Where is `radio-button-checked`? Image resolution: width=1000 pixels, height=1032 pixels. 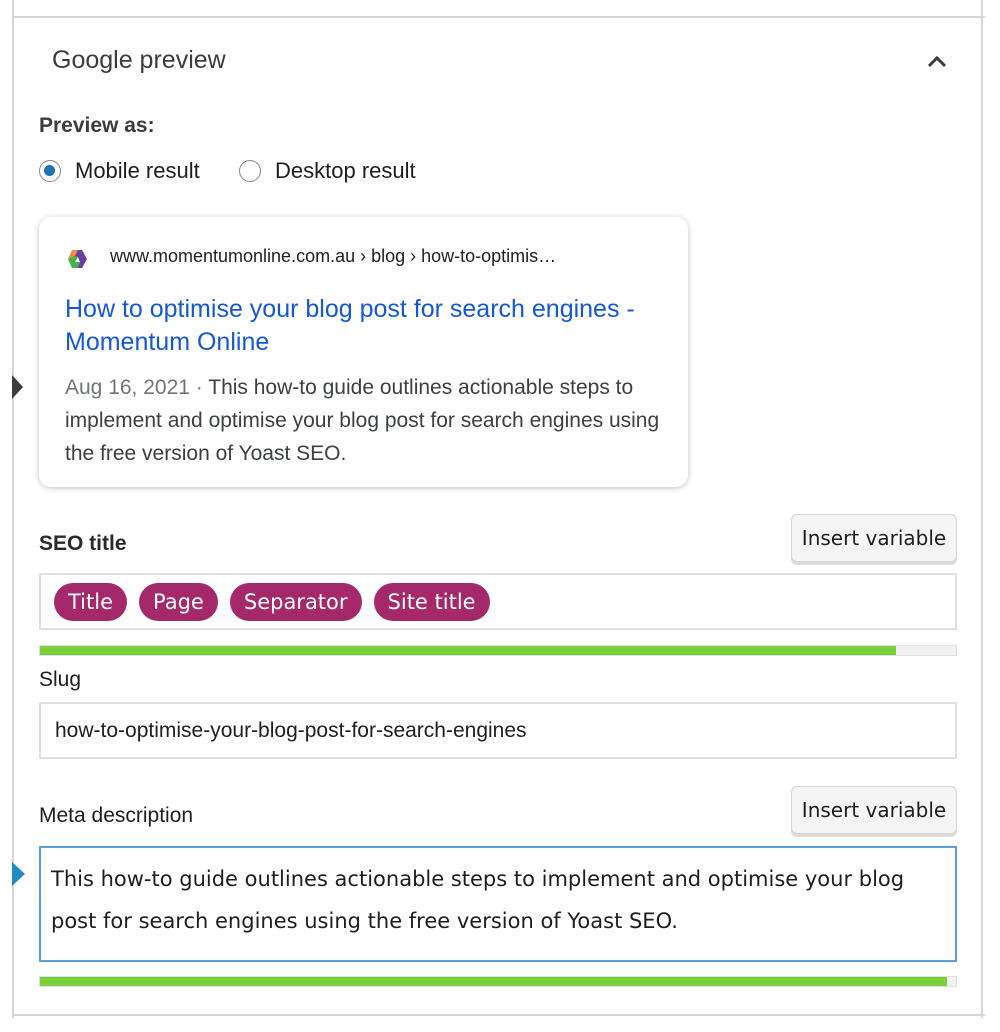
radio-button-checked is located at coordinates (50, 171).